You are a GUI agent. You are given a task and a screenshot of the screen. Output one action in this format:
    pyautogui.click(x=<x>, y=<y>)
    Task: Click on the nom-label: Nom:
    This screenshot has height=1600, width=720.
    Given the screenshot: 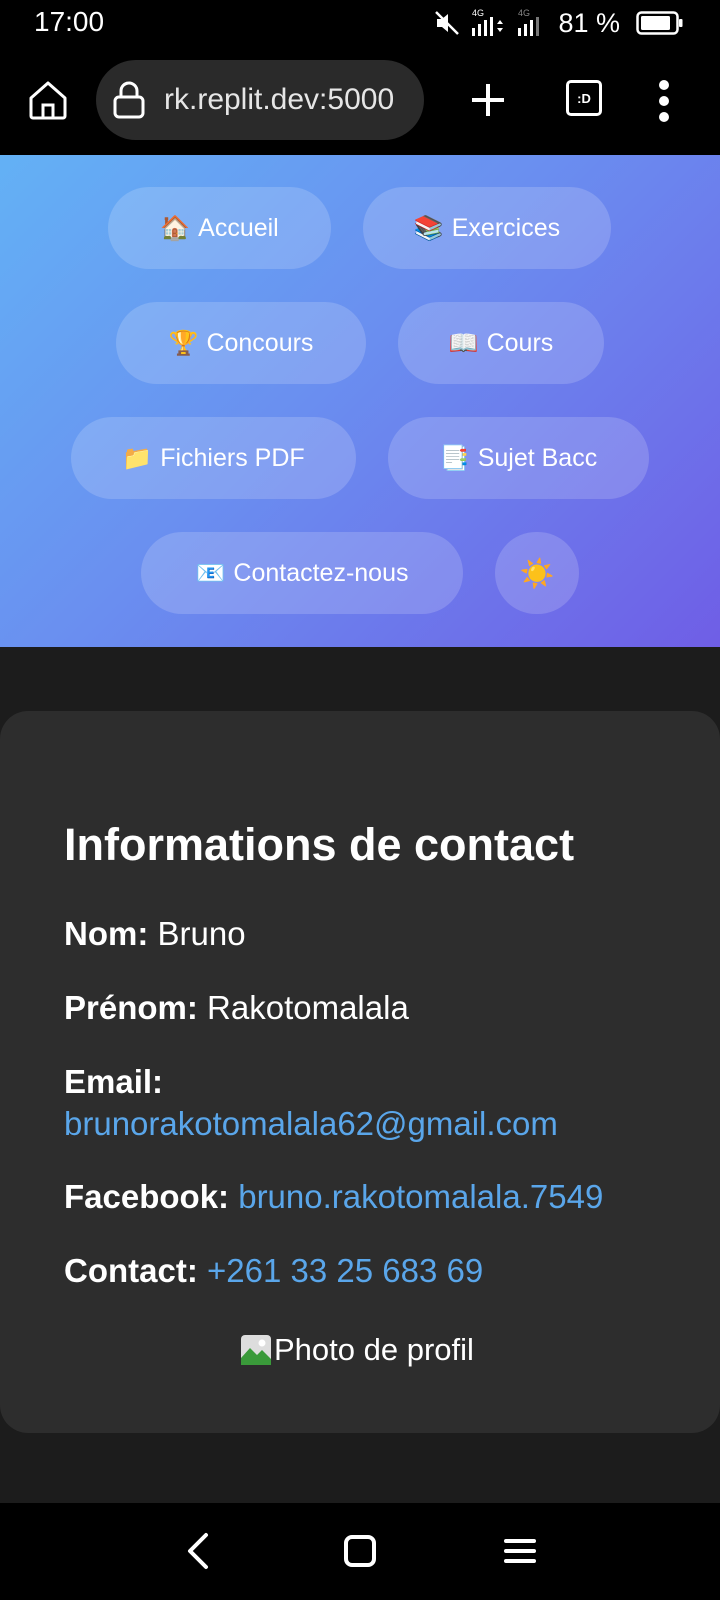 What is the action you would take?
    pyautogui.click(x=106, y=933)
    